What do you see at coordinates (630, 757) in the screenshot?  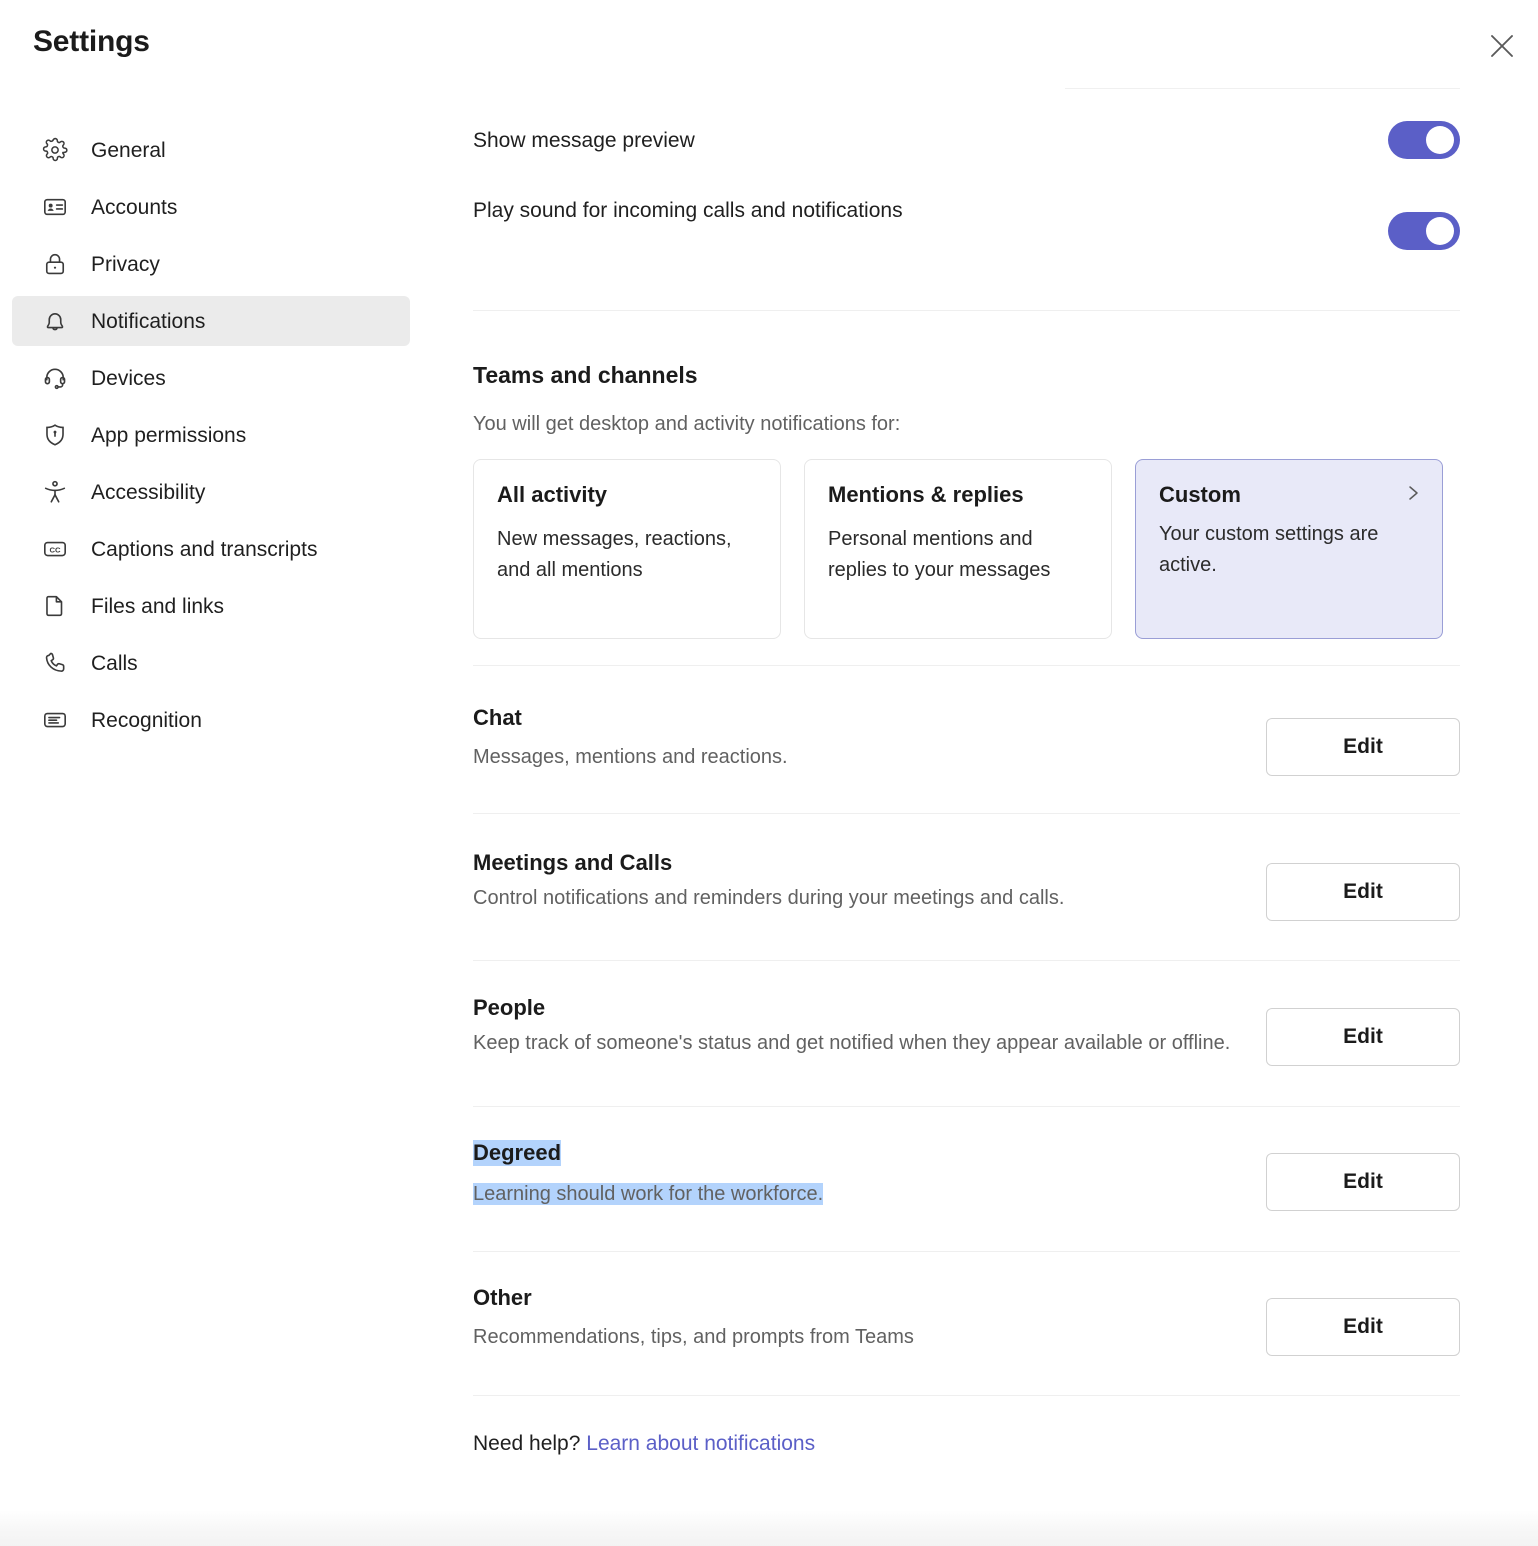 I see `setting-description: Messages, mentions and reactions.` at bounding box center [630, 757].